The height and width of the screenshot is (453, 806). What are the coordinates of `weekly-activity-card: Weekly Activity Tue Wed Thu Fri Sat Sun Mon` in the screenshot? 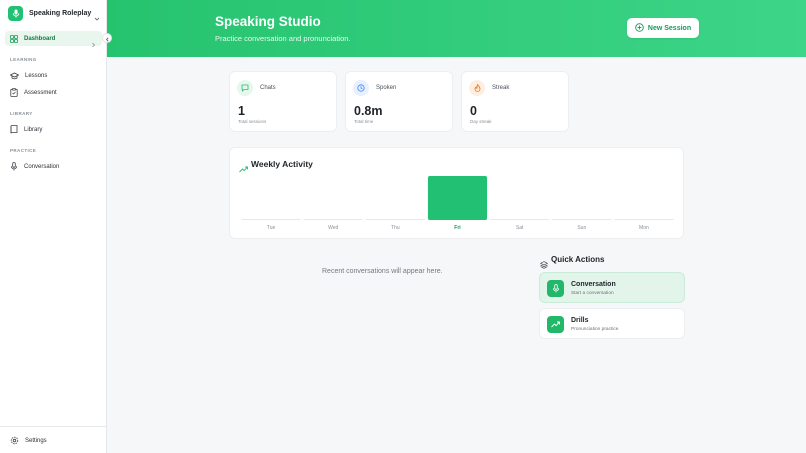 It's located at (456, 193).